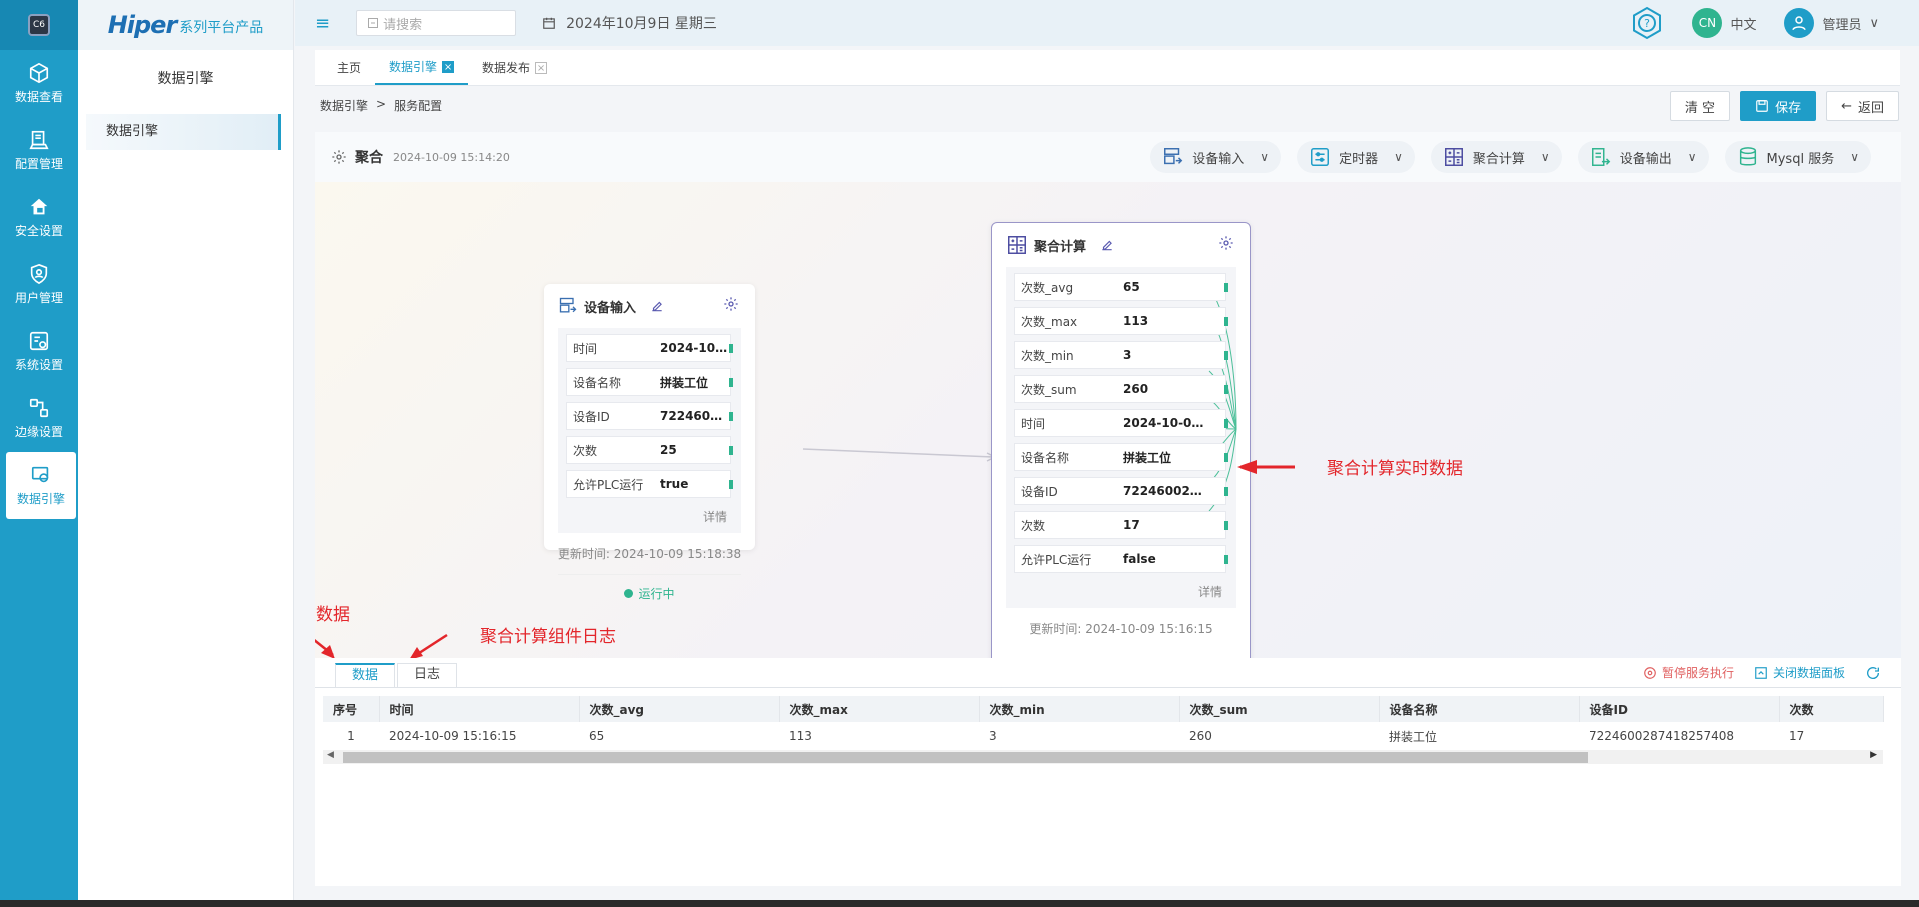 The width and height of the screenshot is (1919, 907). I want to click on field-key: 时间, so click(585, 348).